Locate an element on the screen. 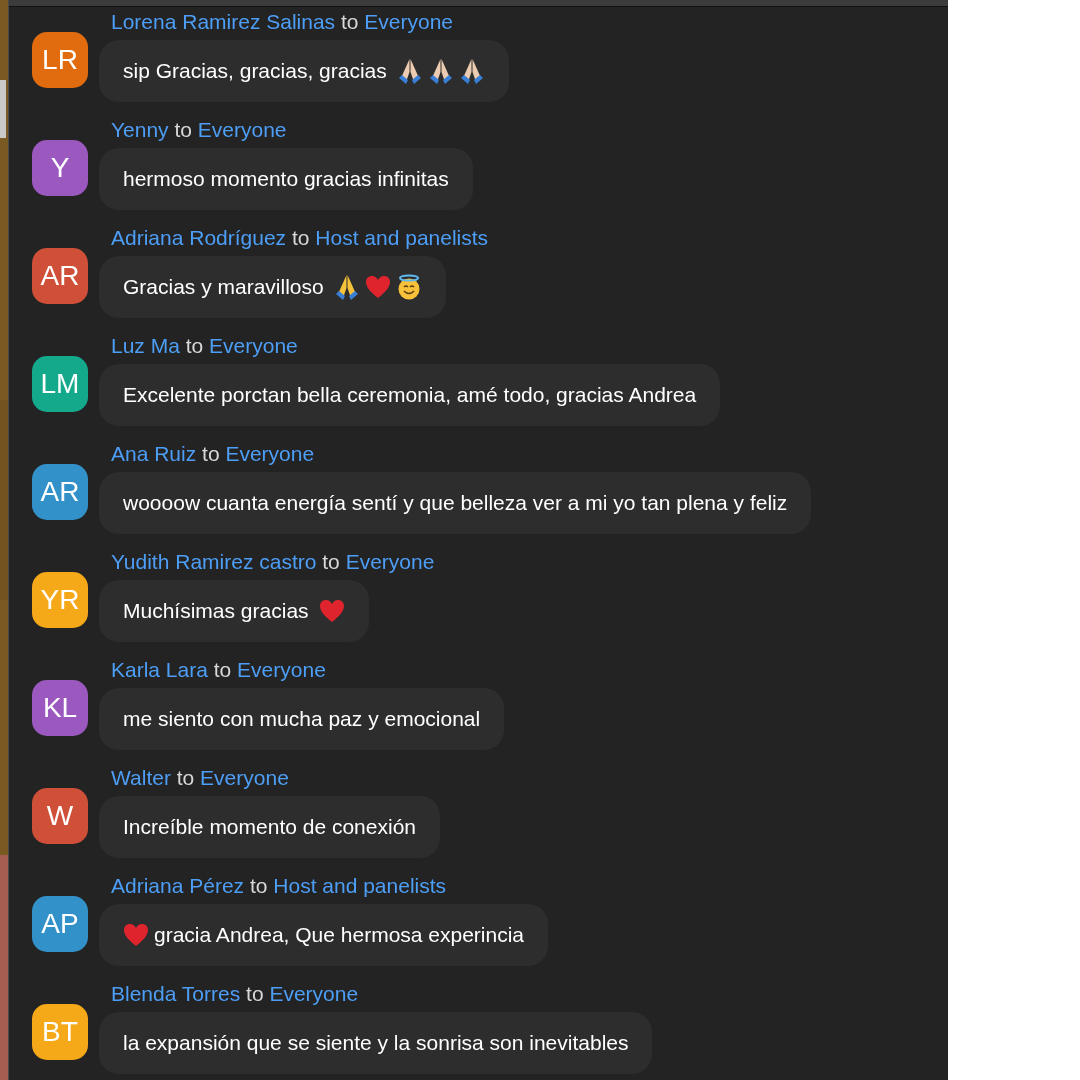  message-text: woooow cuanta energía sentí y que belleza ver a mi yo tan plena y feliz is located at coordinates (455, 503).